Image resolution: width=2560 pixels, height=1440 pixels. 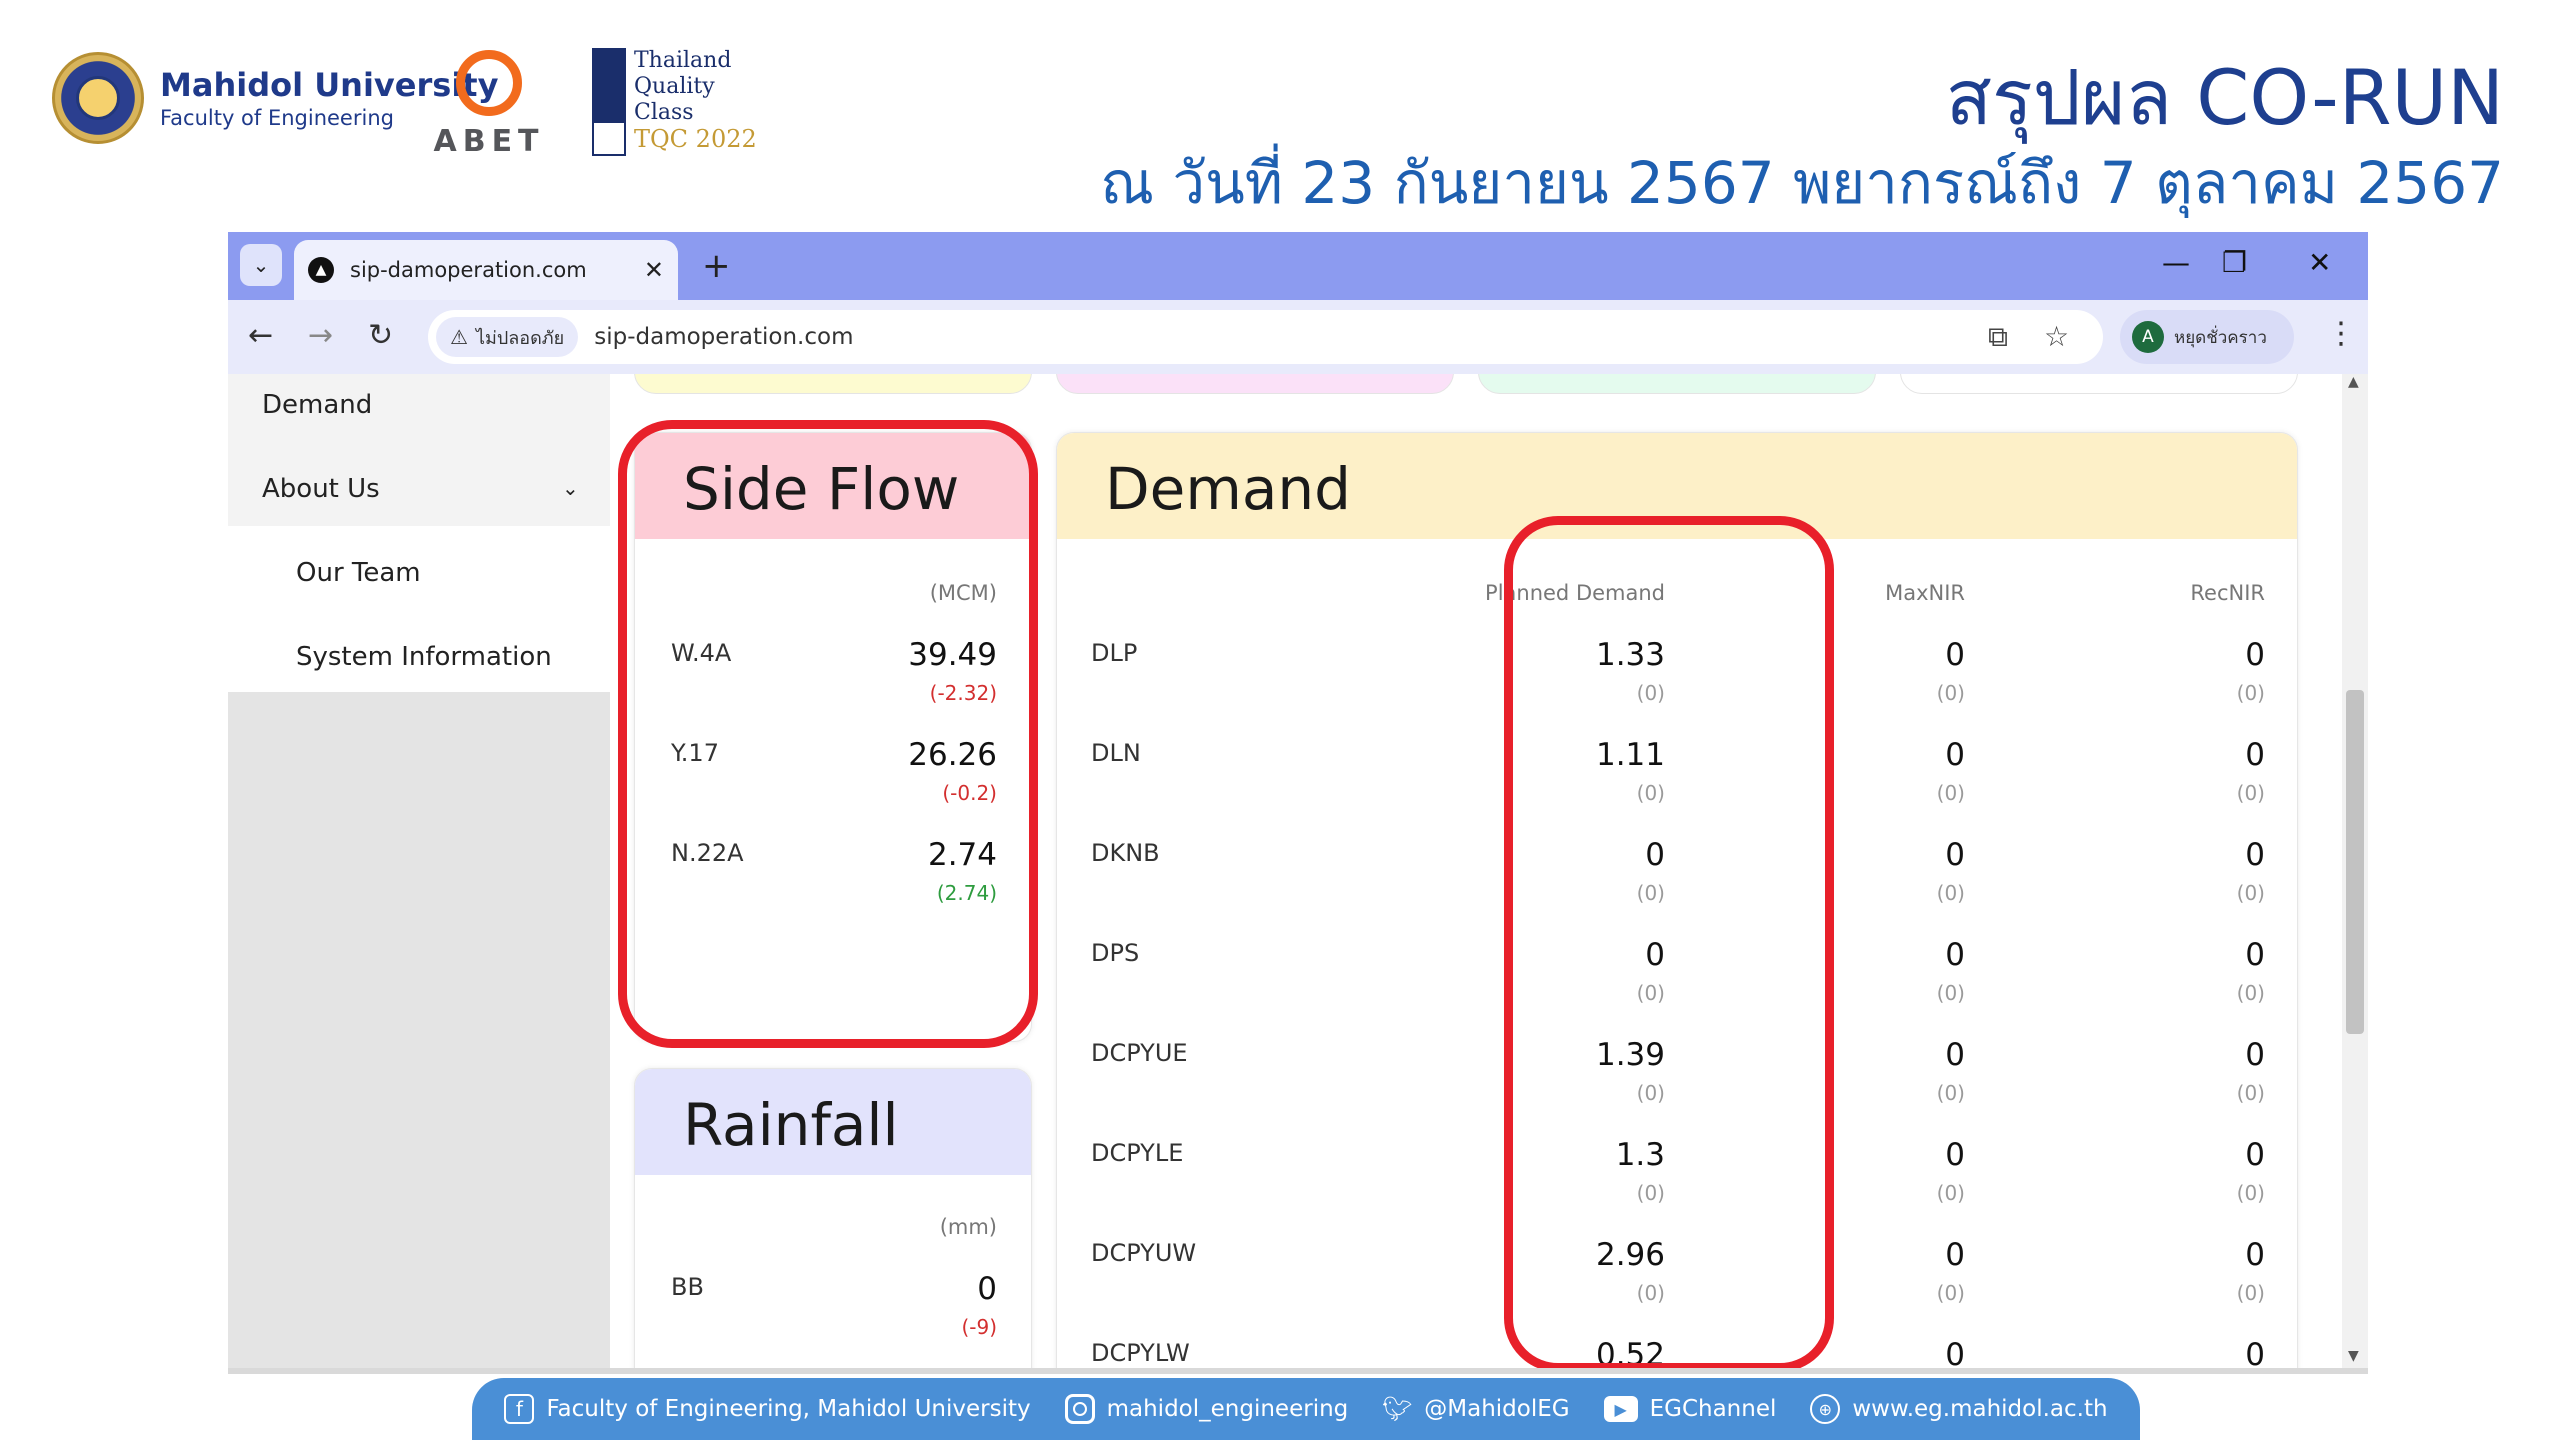 I want to click on bookmark-star-icon: ☆, so click(x=2056, y=336).